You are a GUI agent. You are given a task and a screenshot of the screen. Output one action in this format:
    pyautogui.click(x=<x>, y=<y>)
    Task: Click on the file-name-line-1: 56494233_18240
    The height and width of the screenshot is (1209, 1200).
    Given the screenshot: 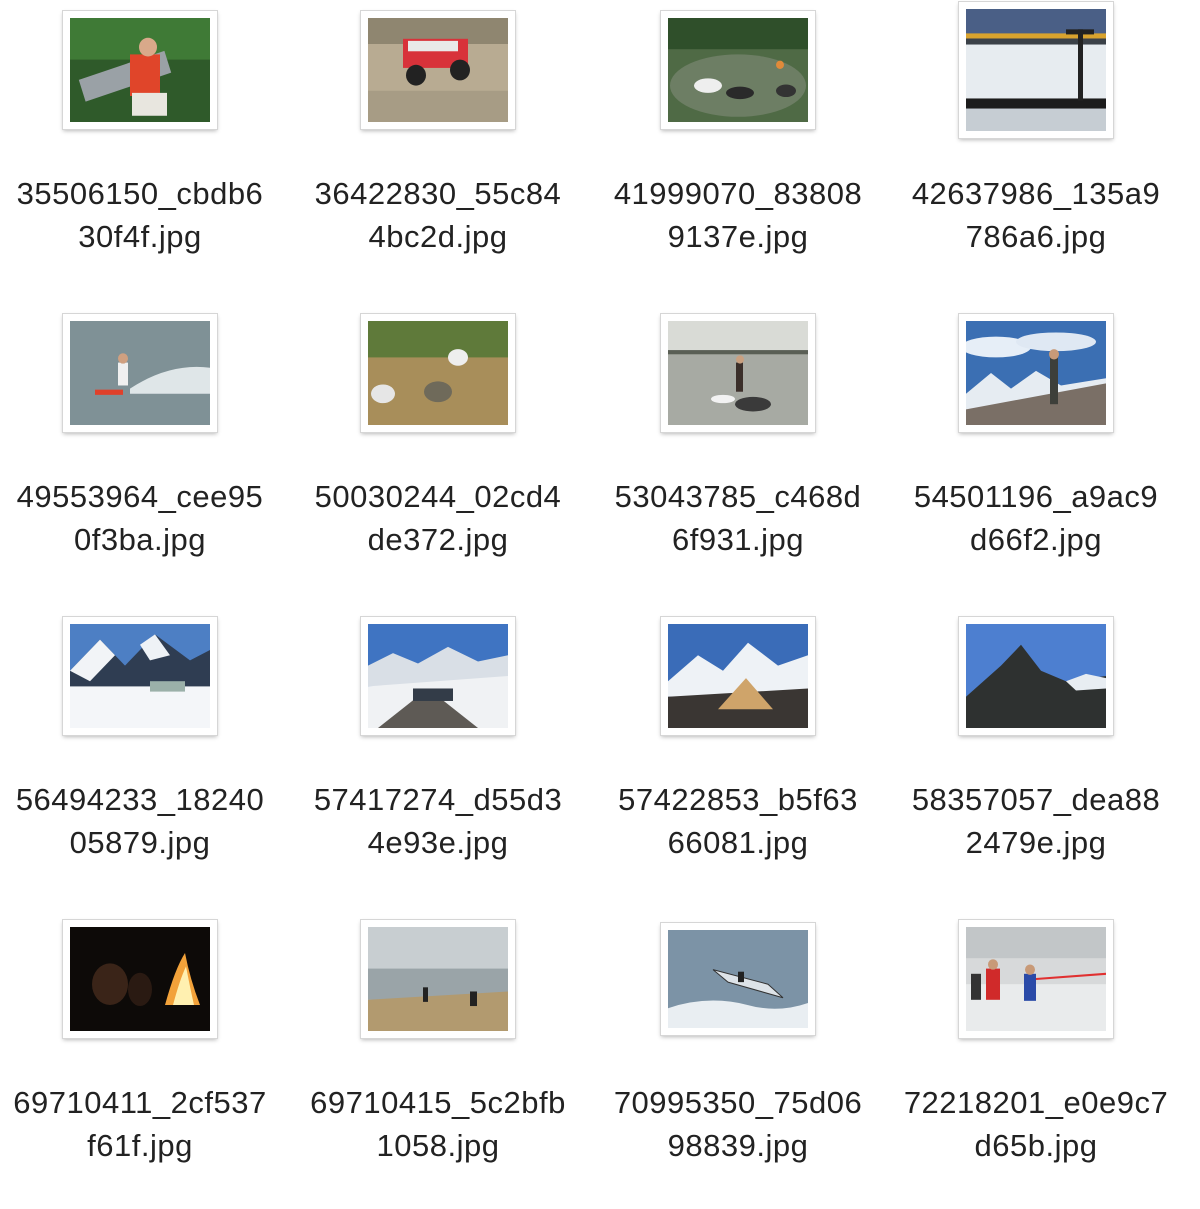 What is the action you would take?
    pyautogui.click(x=140, y=799)
    